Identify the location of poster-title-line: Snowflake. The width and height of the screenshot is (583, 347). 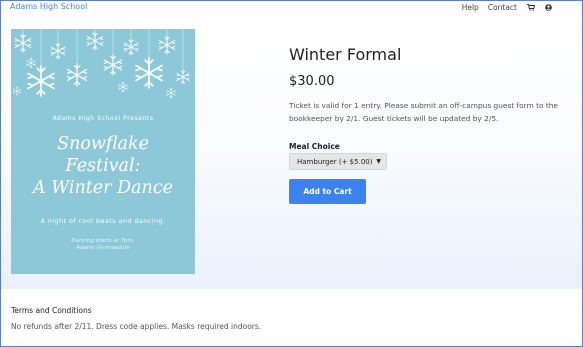
(103, 144).